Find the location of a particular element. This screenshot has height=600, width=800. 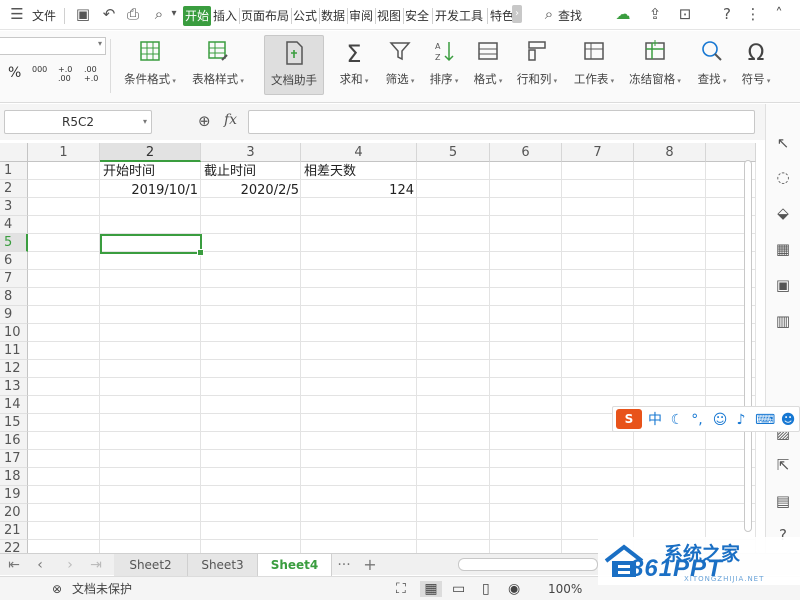

cell-r1c2: 开始时间 is located at coordinates (150, 172).